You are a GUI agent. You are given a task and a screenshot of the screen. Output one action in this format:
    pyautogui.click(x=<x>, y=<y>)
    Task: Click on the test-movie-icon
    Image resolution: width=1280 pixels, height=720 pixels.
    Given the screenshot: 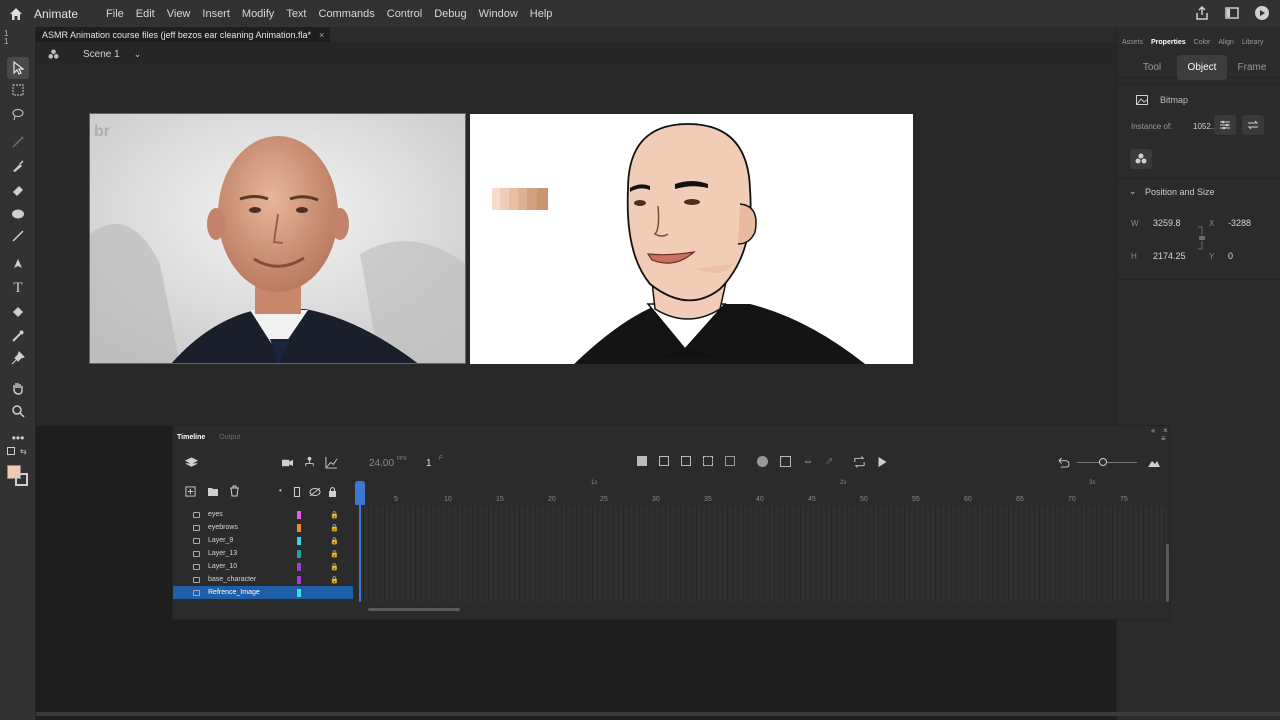 What is the action you would take?
    pyautogui.click(x=1262, y=13)
    